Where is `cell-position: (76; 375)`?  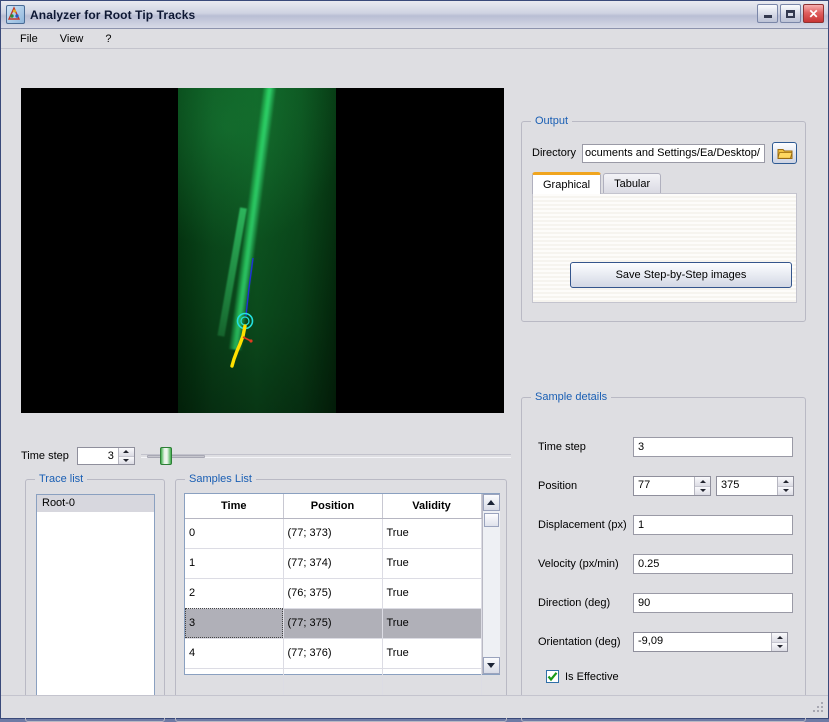 cell-position: (76; 375) is located at coordinates (333, 593).